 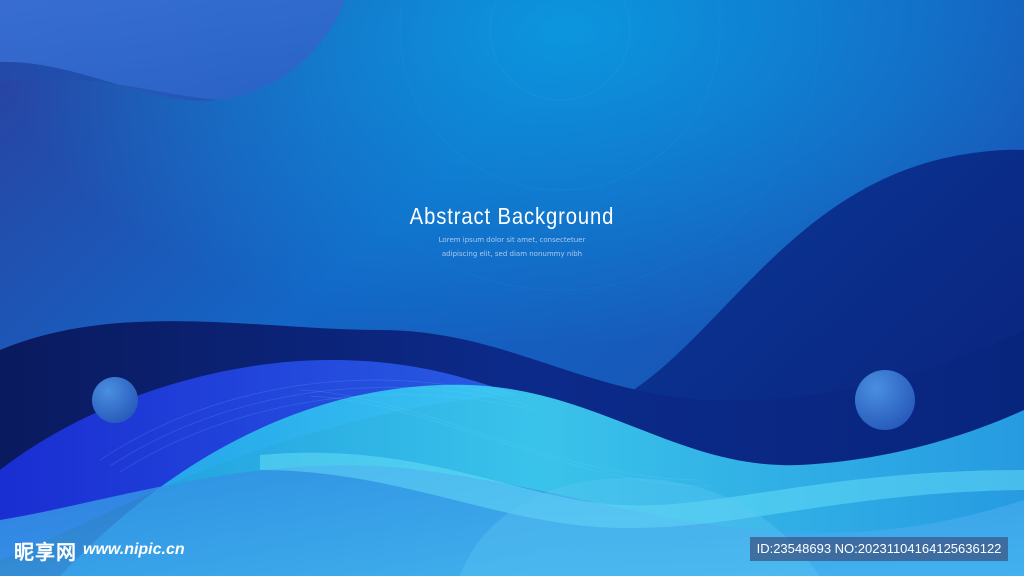 What do you see at coordinates (134, 549) in the screenshot?
I see `site-url: www.nipic.cn` at bounding box center [134, 549].